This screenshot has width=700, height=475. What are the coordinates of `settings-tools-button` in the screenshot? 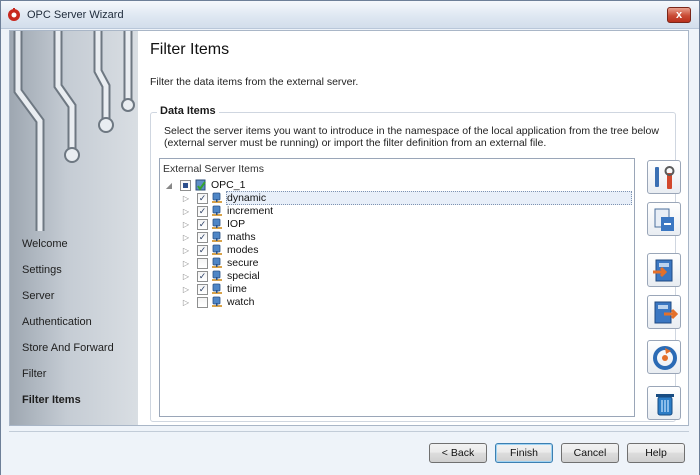 It's located at (664, 177).